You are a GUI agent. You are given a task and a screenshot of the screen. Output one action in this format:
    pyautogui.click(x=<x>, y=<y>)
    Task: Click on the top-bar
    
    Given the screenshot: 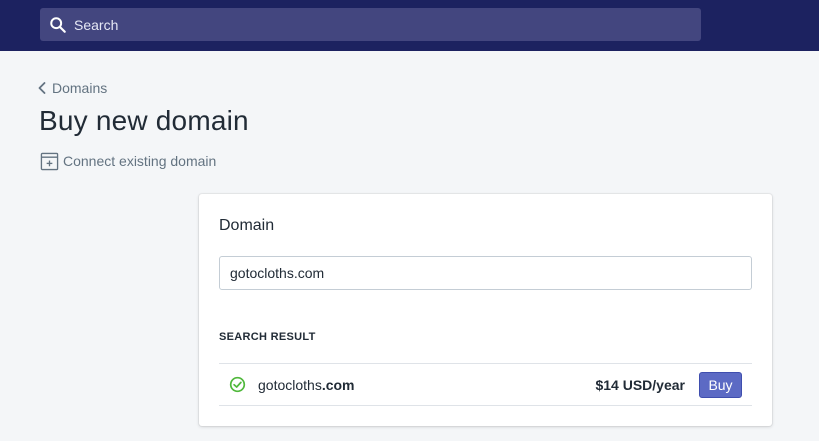 What is the action you would take?
    pyautogui.click(x=409, y=25)
    